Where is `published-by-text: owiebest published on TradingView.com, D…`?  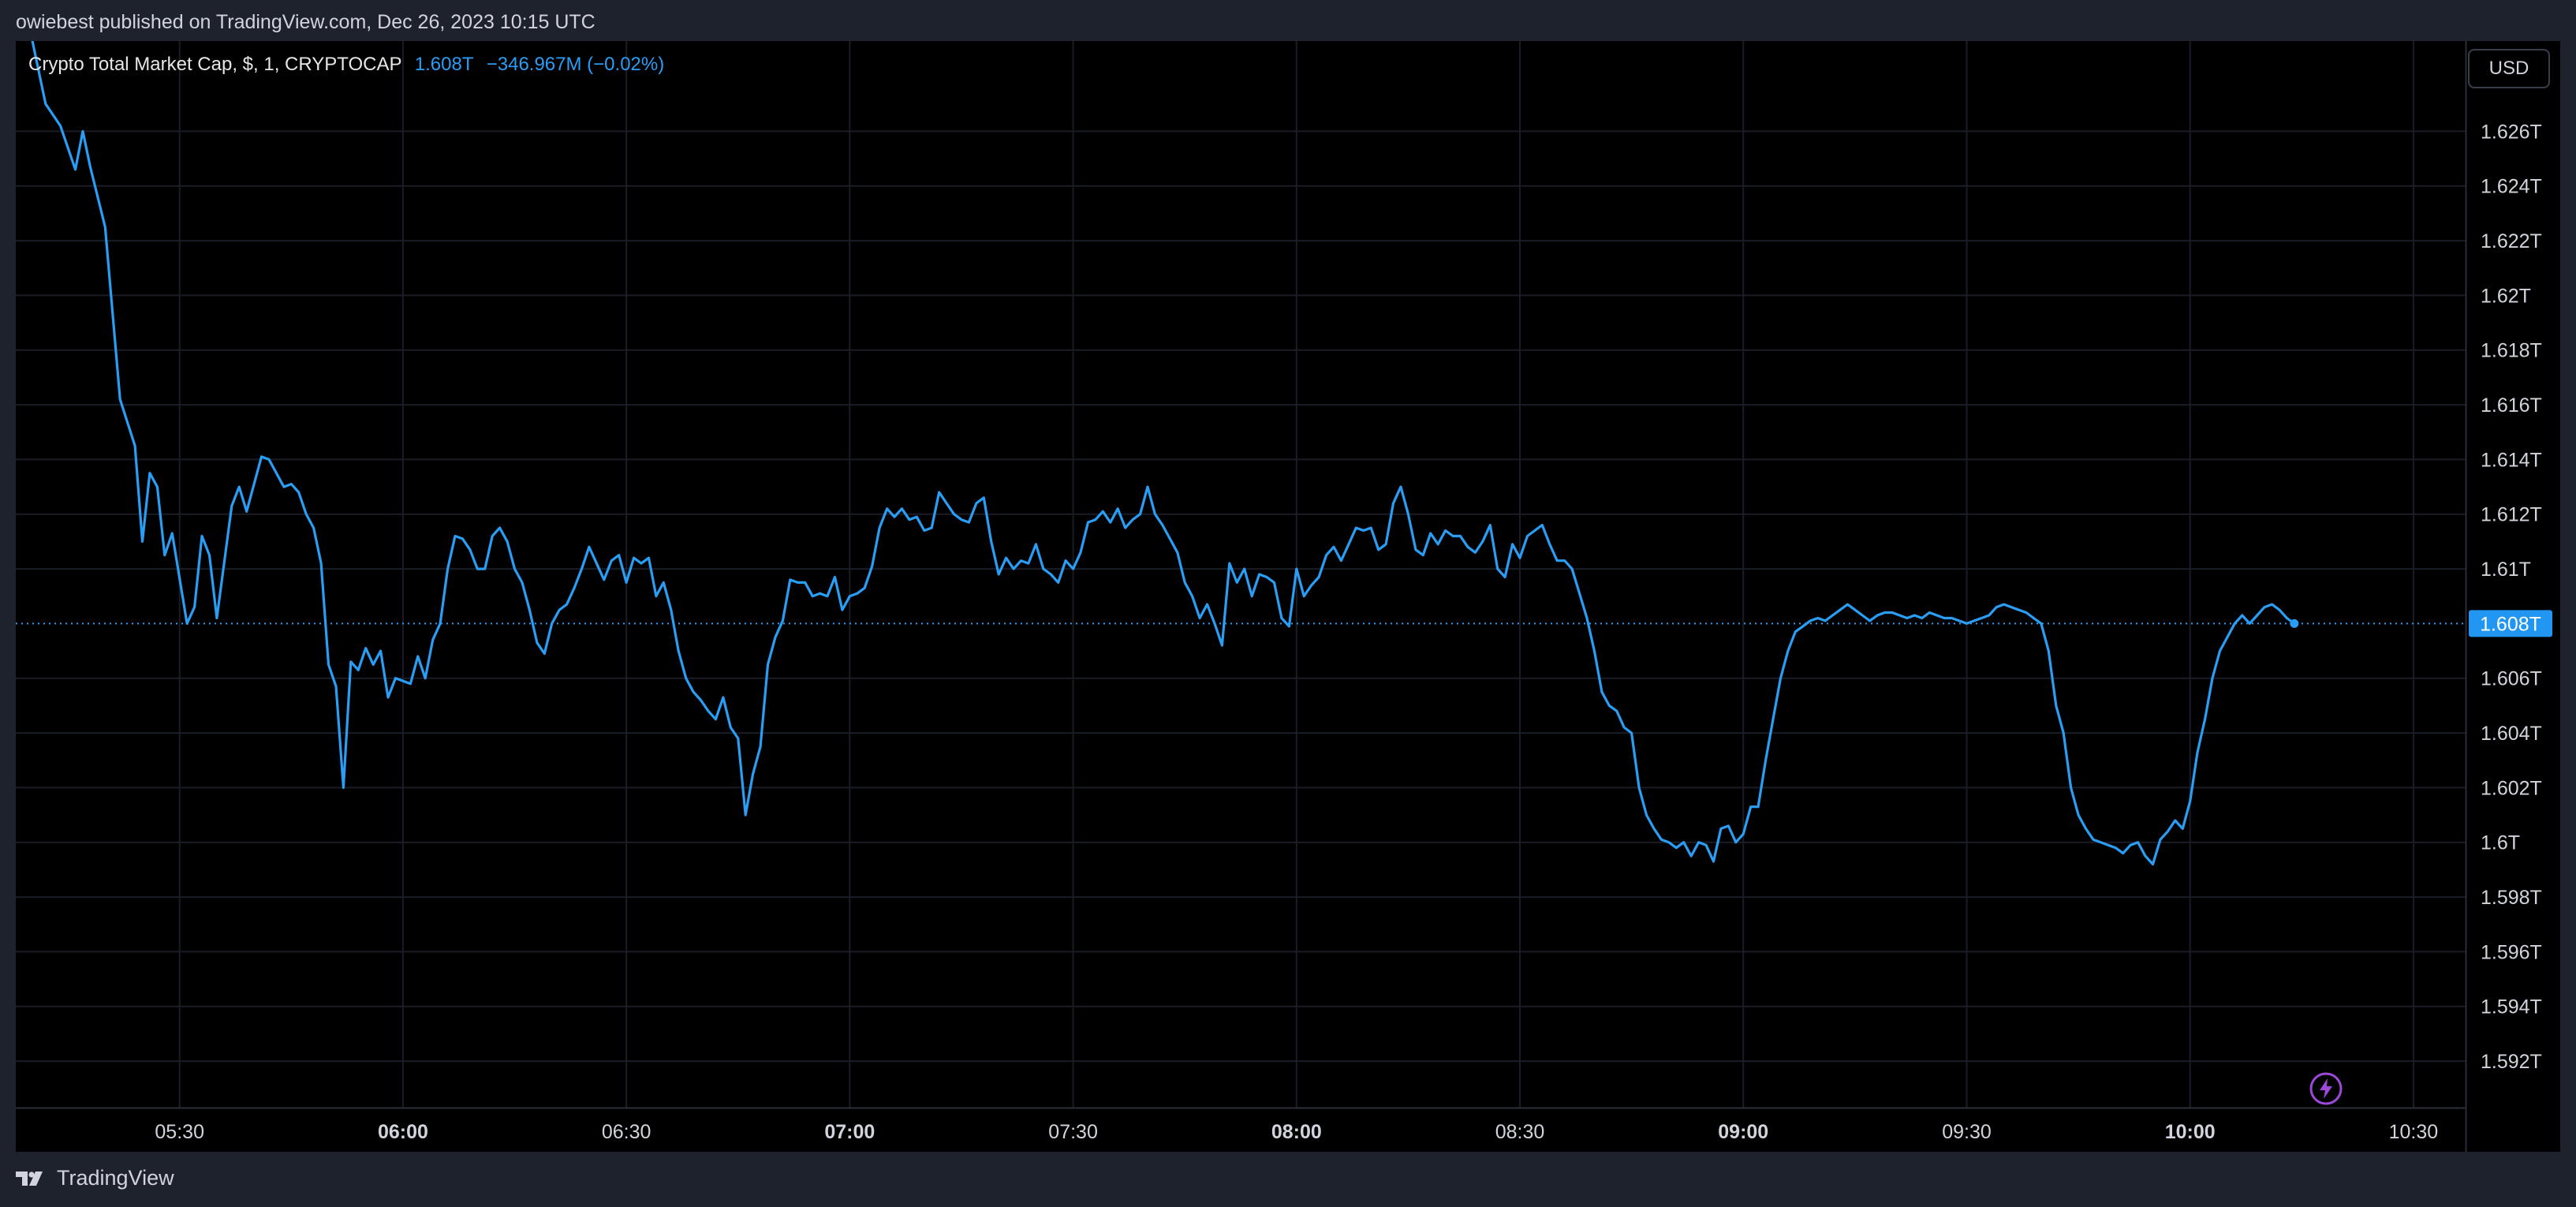
published-by-text: owiebest published on TradingView.com, D… is located at coordinates (305, 22).